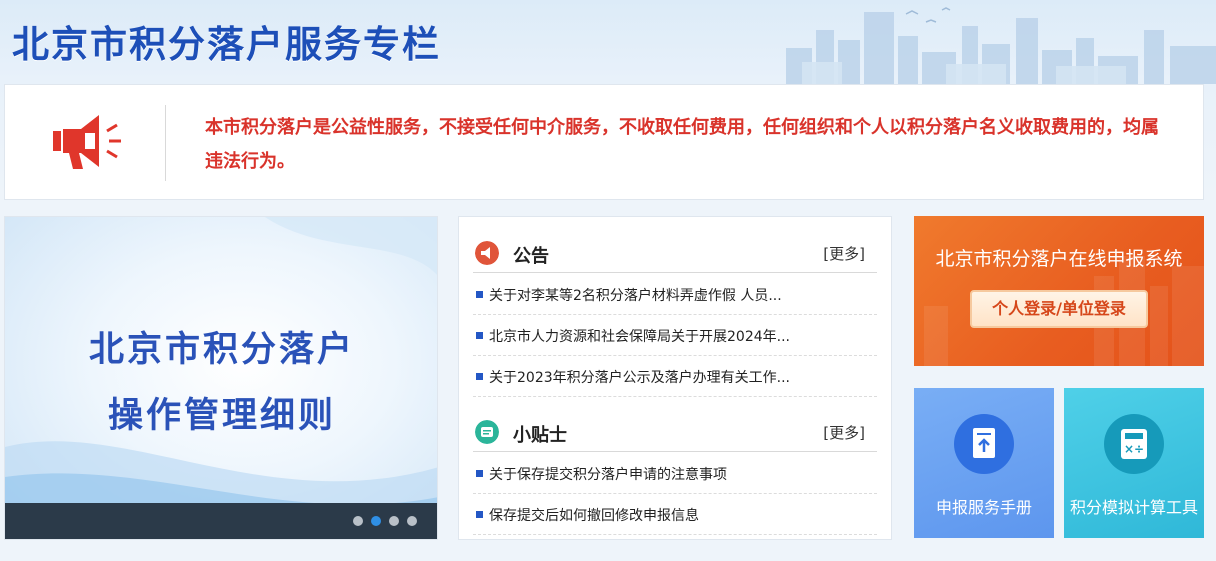  Describe the element at coordinates (844, 432) in the screenshot. I see `tips-more-link: [更多]` at that location.